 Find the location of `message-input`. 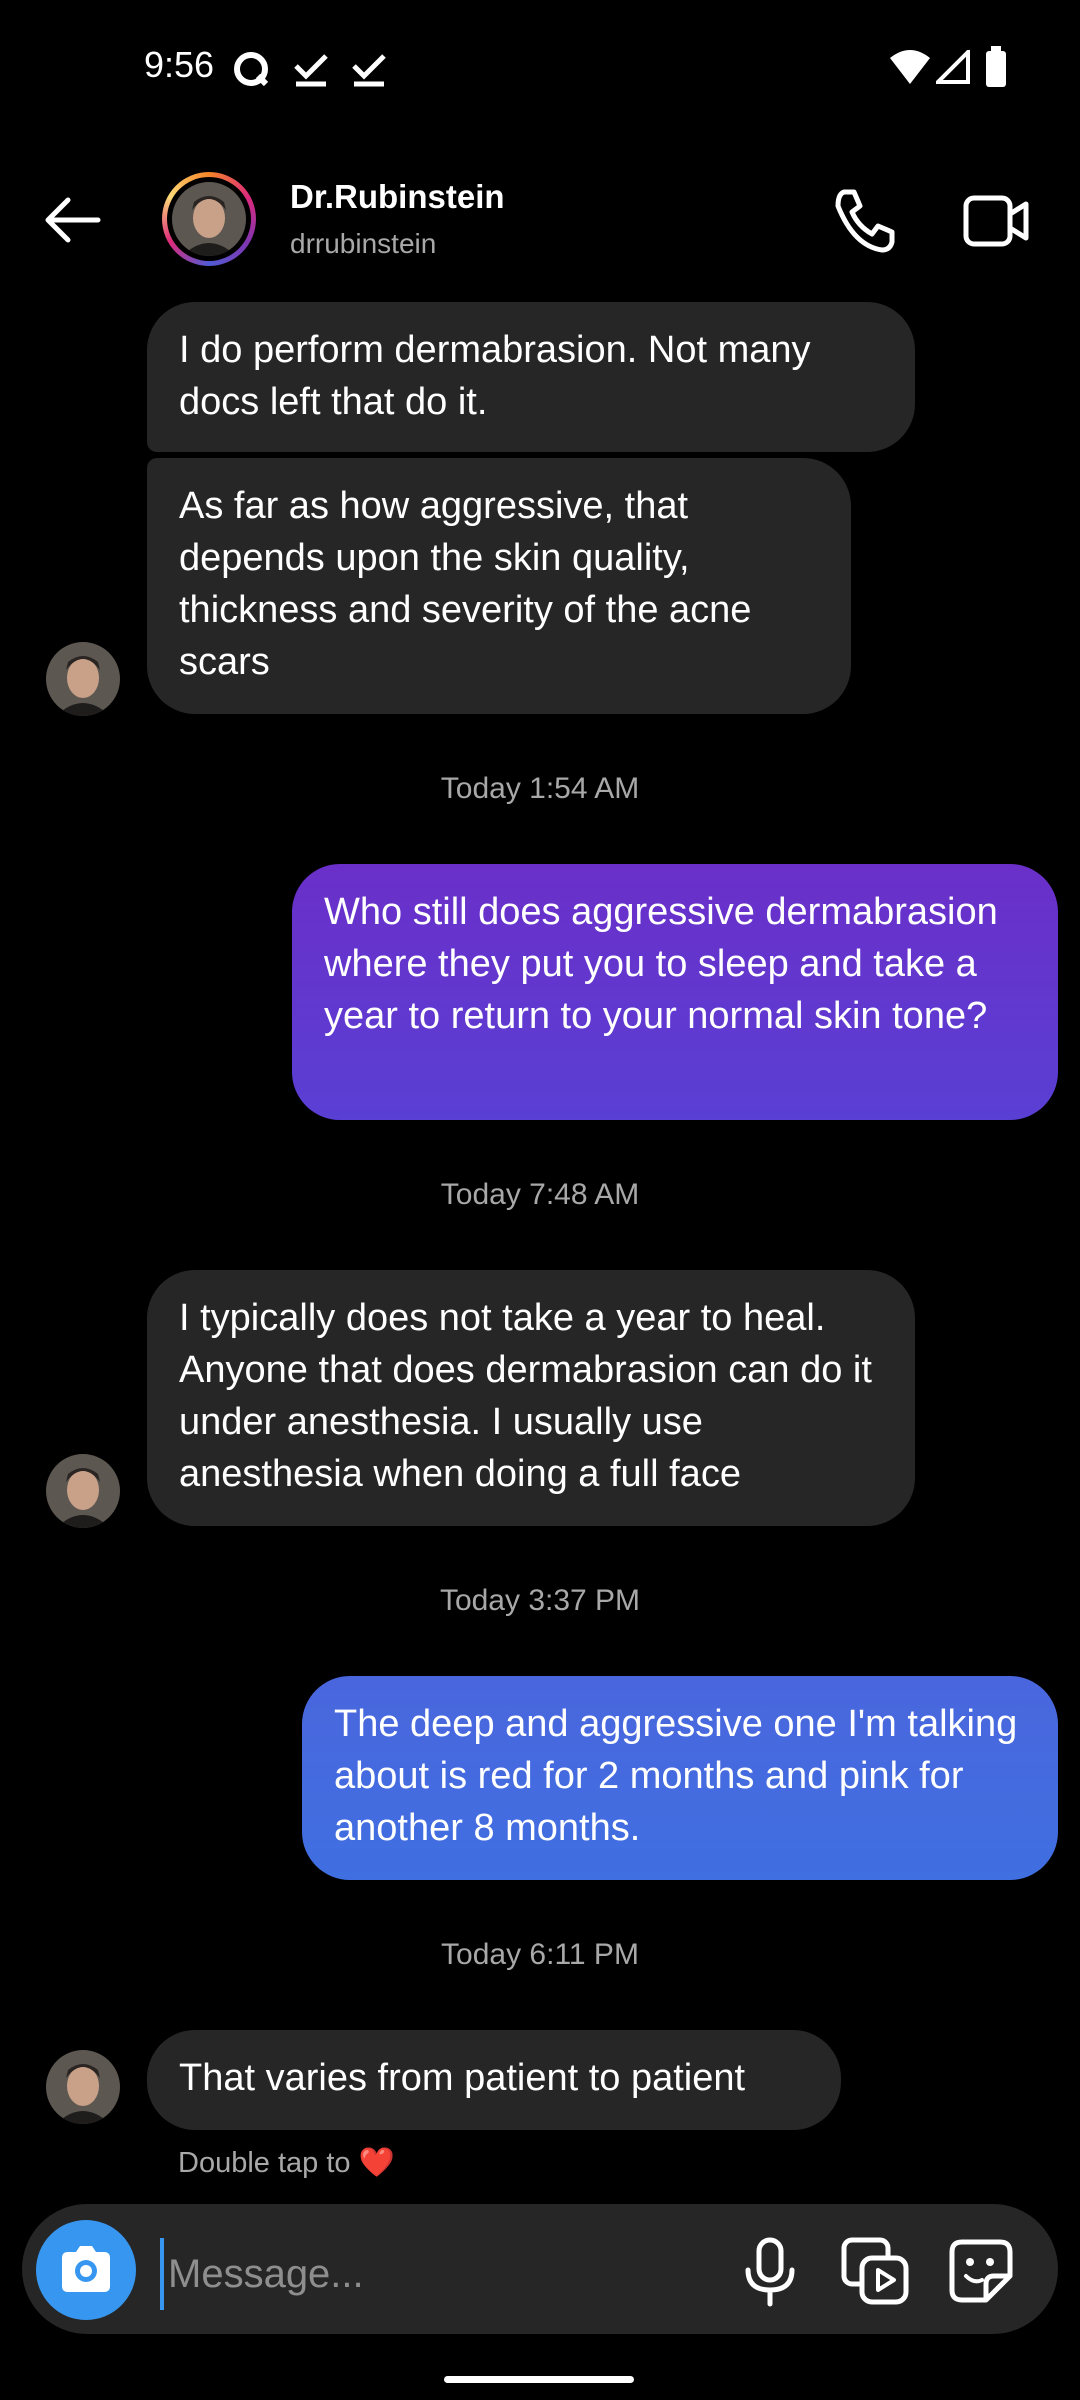

message-input is located at coordinates (445, 2274).